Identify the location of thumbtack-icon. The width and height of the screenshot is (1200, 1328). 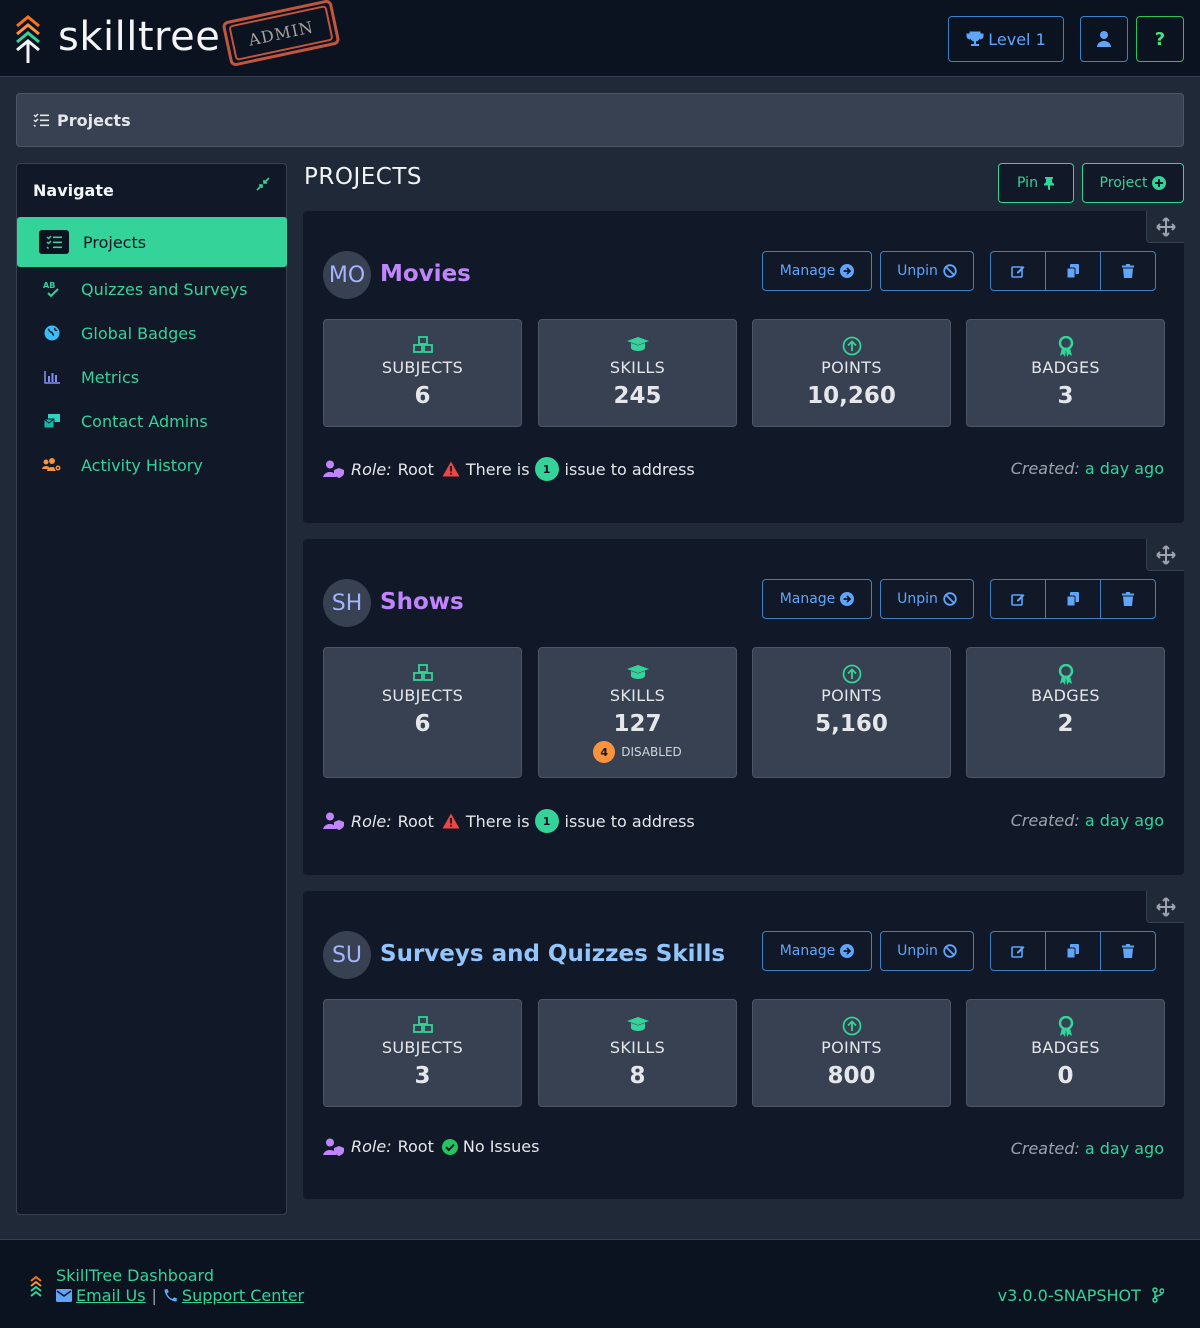
(1048, 183).